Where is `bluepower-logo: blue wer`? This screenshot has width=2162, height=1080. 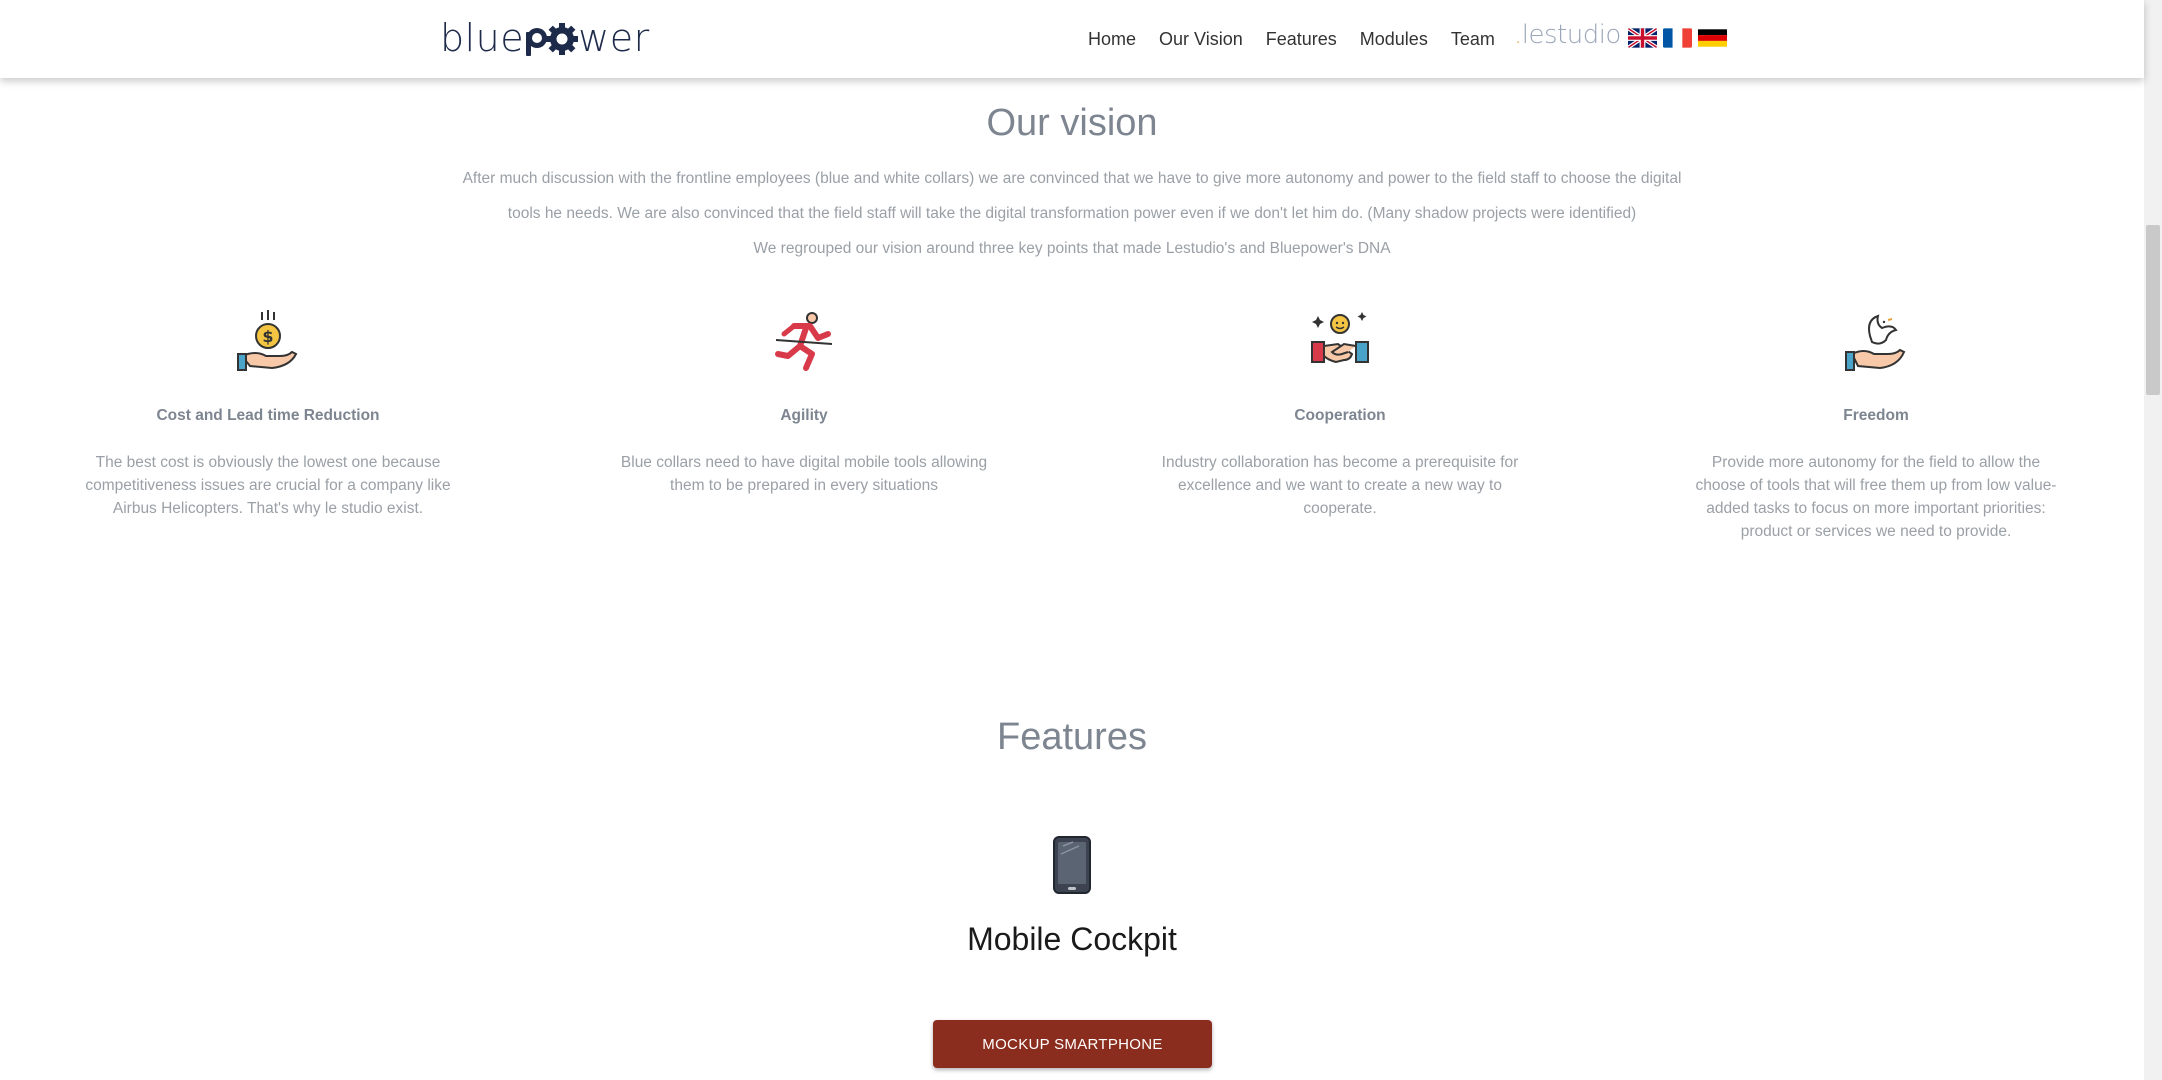
bluepower-logo: blue wer is located at coordinates (545, 38).